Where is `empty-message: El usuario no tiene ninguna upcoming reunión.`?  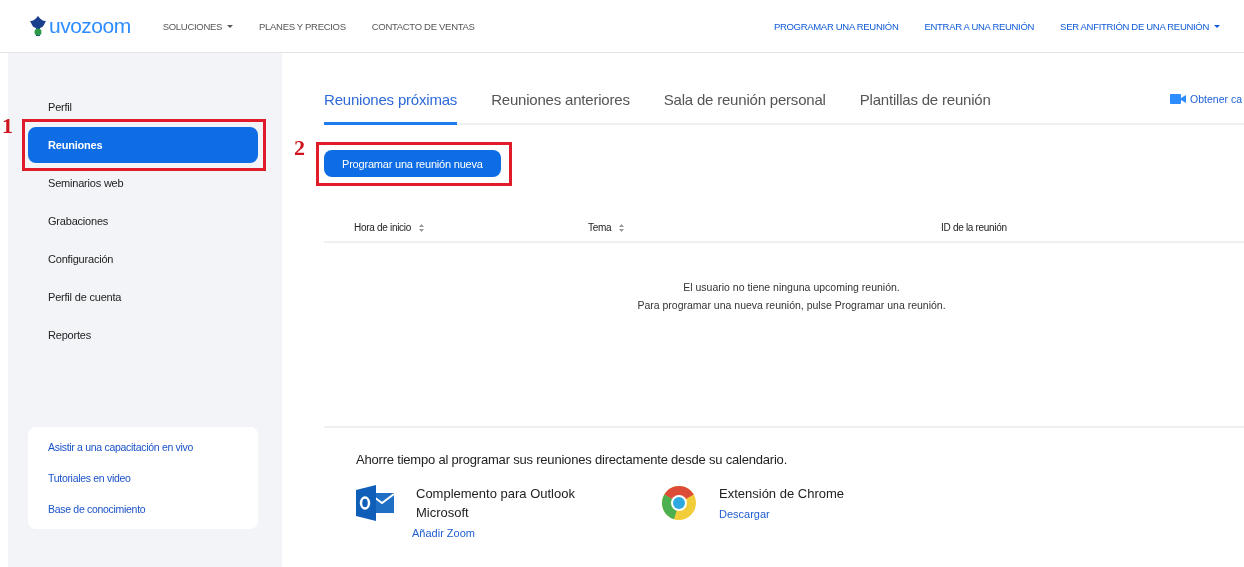
empty-message: El usuario no tiene ninguna upcoming reunión. is located at coordinates (791, 287).